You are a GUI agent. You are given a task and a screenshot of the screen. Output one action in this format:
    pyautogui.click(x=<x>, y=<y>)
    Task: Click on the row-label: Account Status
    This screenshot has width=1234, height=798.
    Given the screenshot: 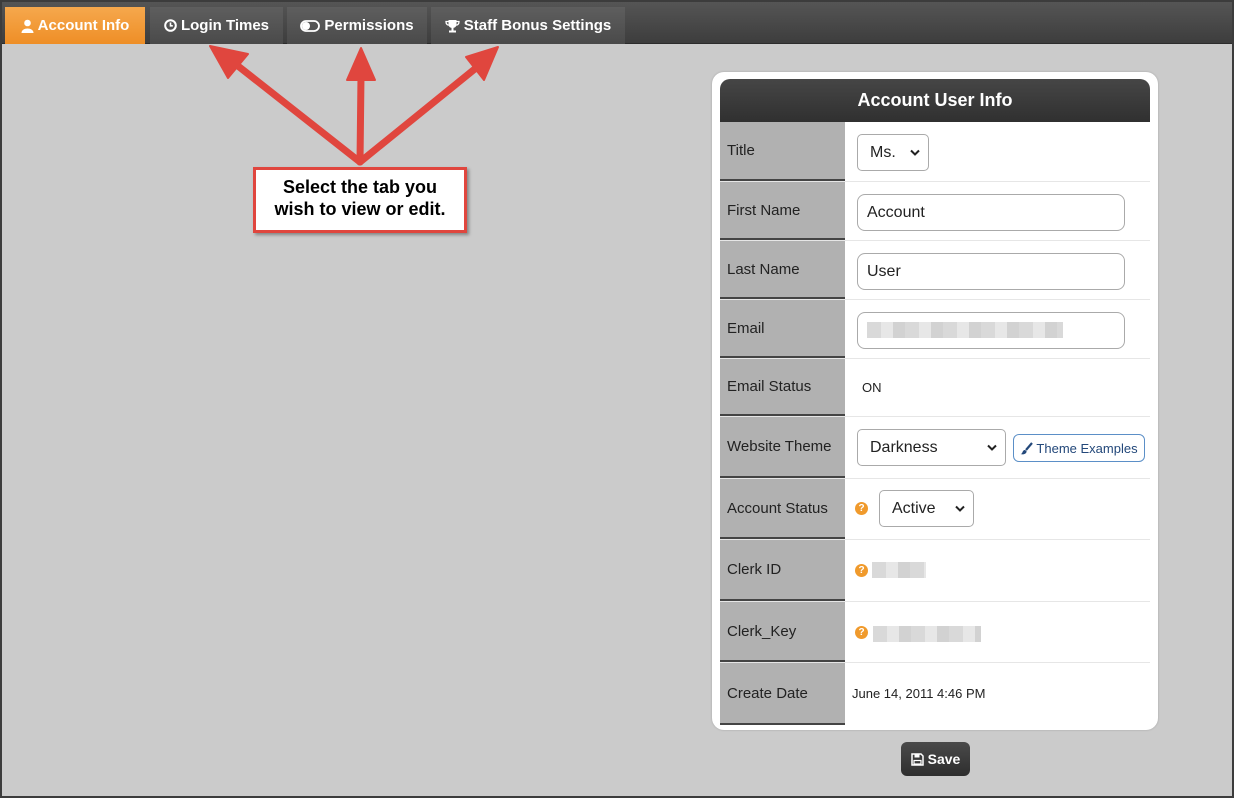 What is the action you would take?
    pyautogui.click(x=782, y=509)
    